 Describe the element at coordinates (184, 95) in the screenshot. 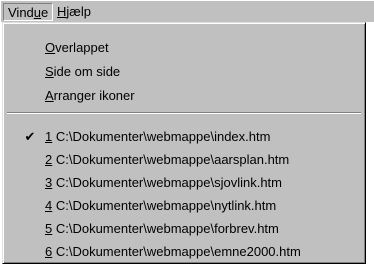

I see `menu-item-arranger-ikoner: Arranger ikoner` at that location.